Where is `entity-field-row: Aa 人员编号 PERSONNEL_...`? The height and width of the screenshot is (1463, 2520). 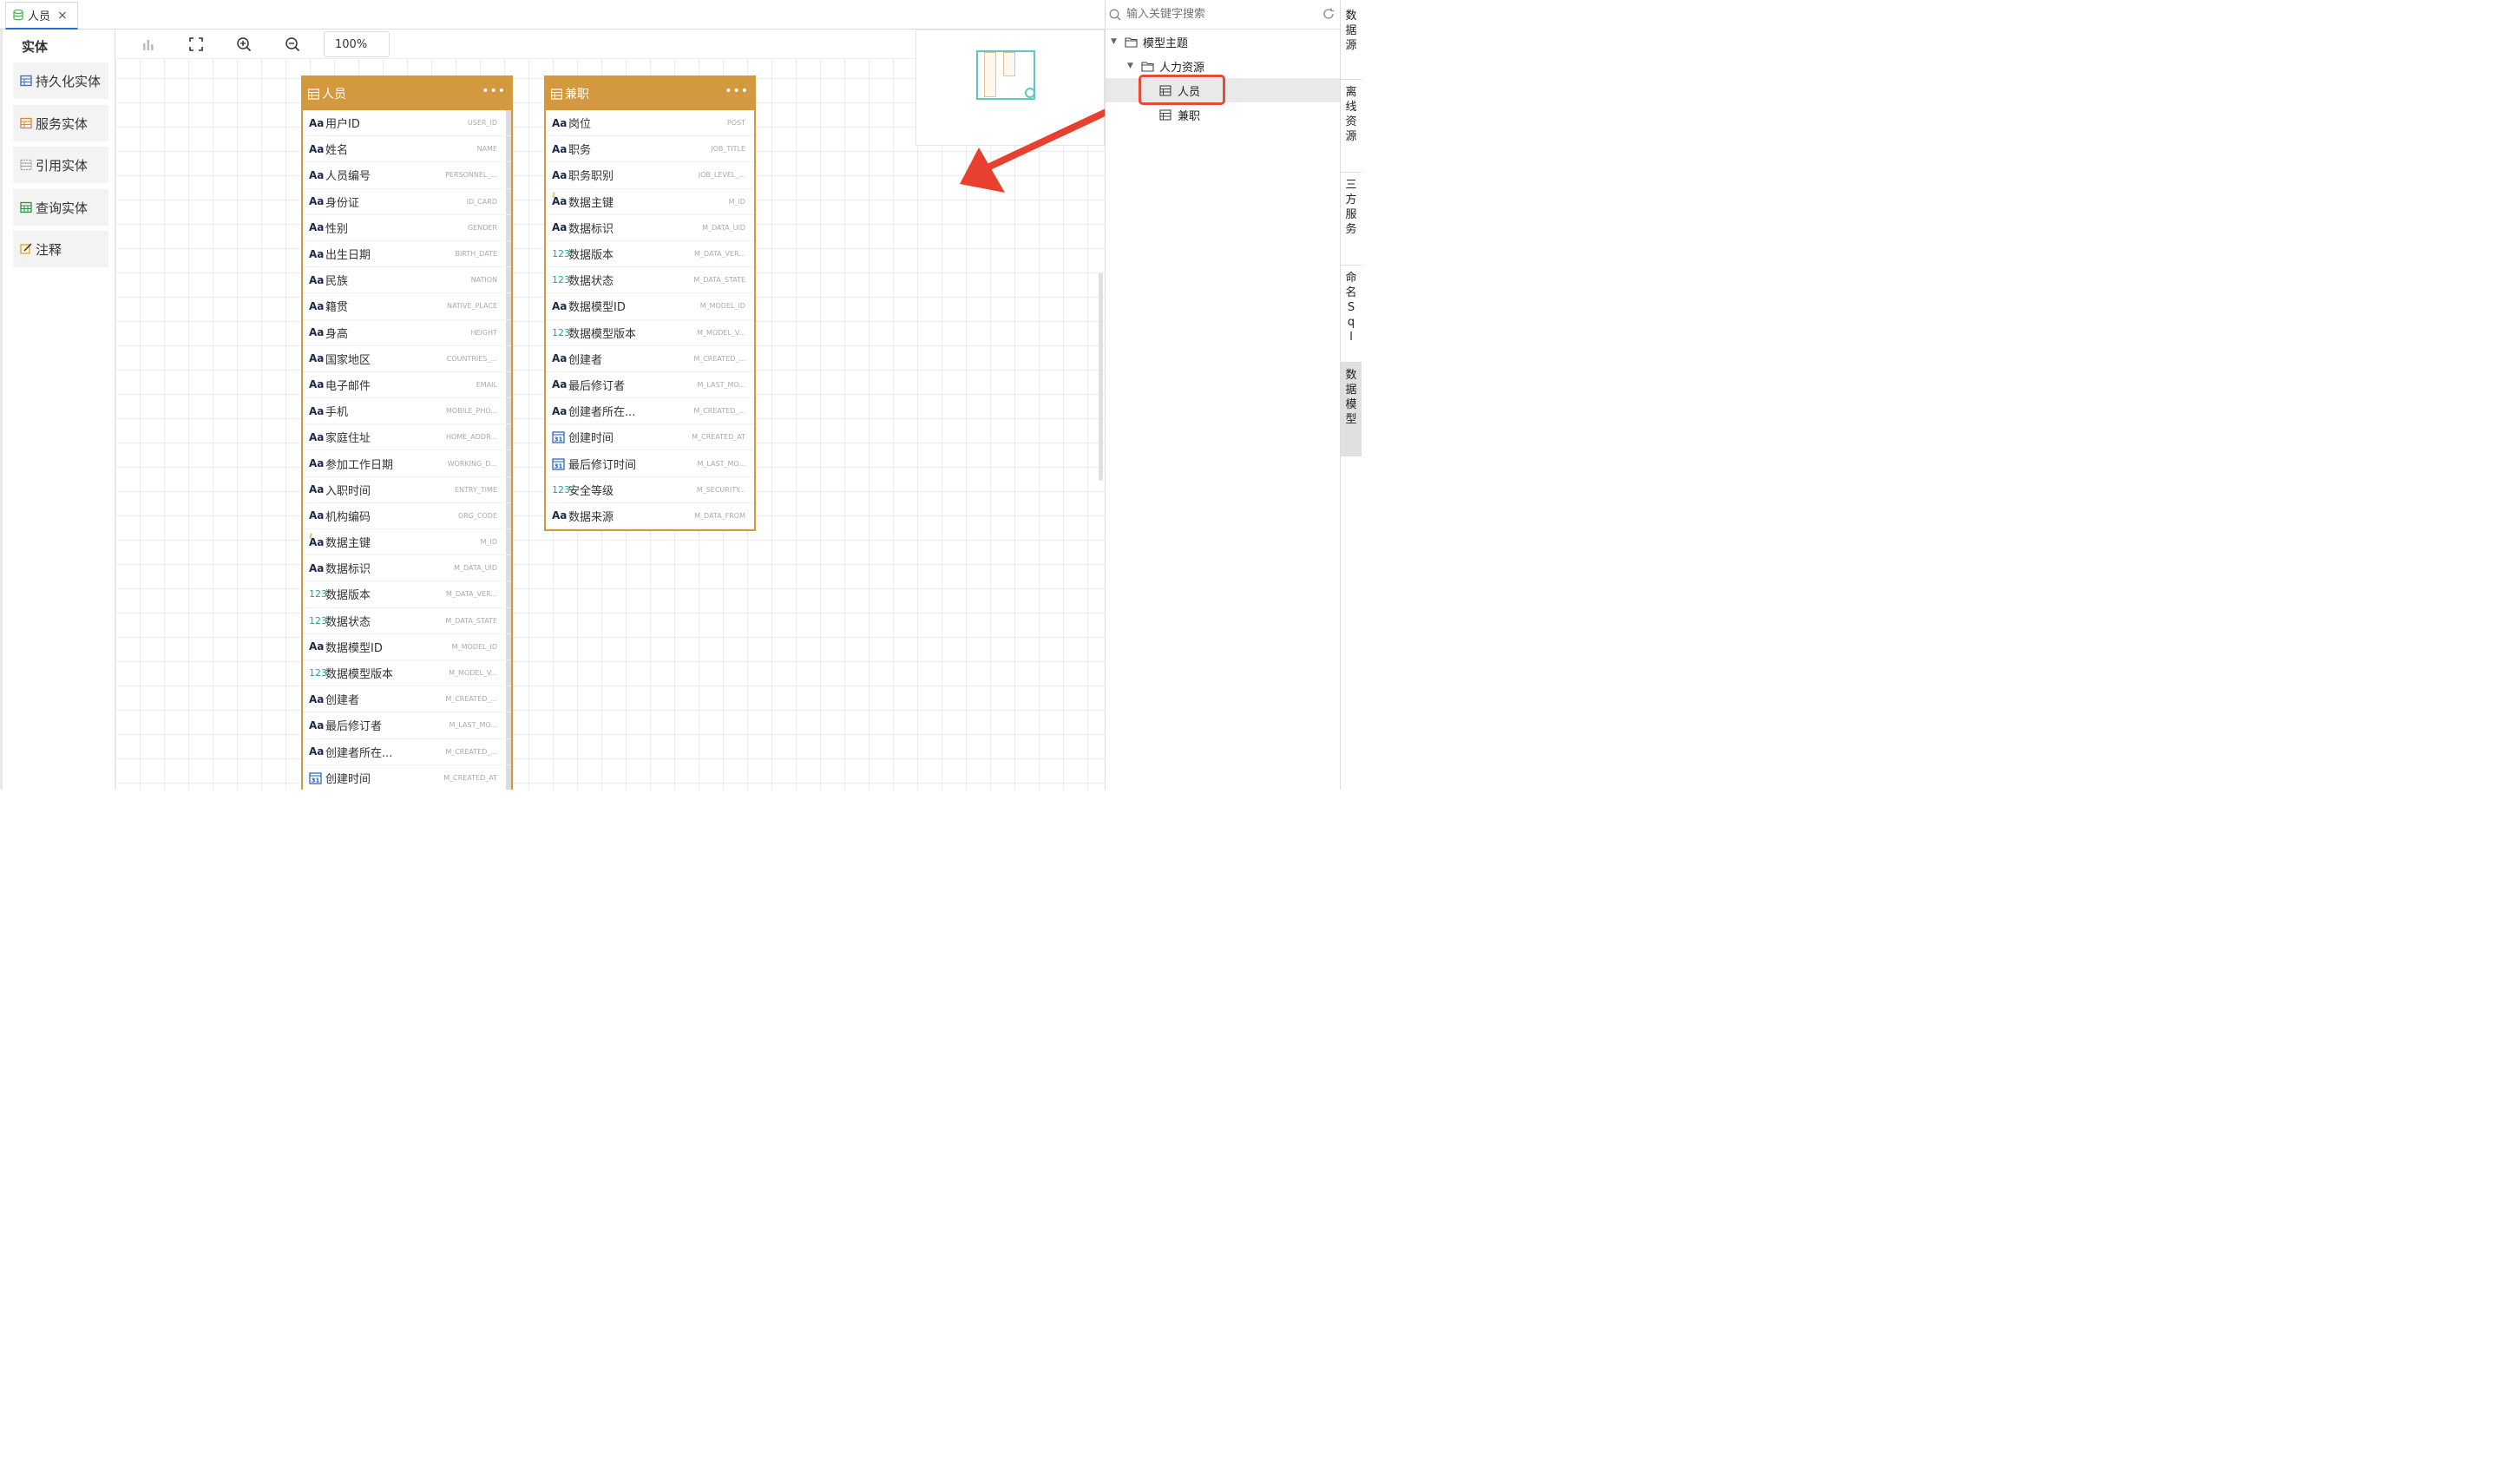 entity-field-row: Aa 人员编号 PERSONNEL_... is located at coordinates (407, 175).